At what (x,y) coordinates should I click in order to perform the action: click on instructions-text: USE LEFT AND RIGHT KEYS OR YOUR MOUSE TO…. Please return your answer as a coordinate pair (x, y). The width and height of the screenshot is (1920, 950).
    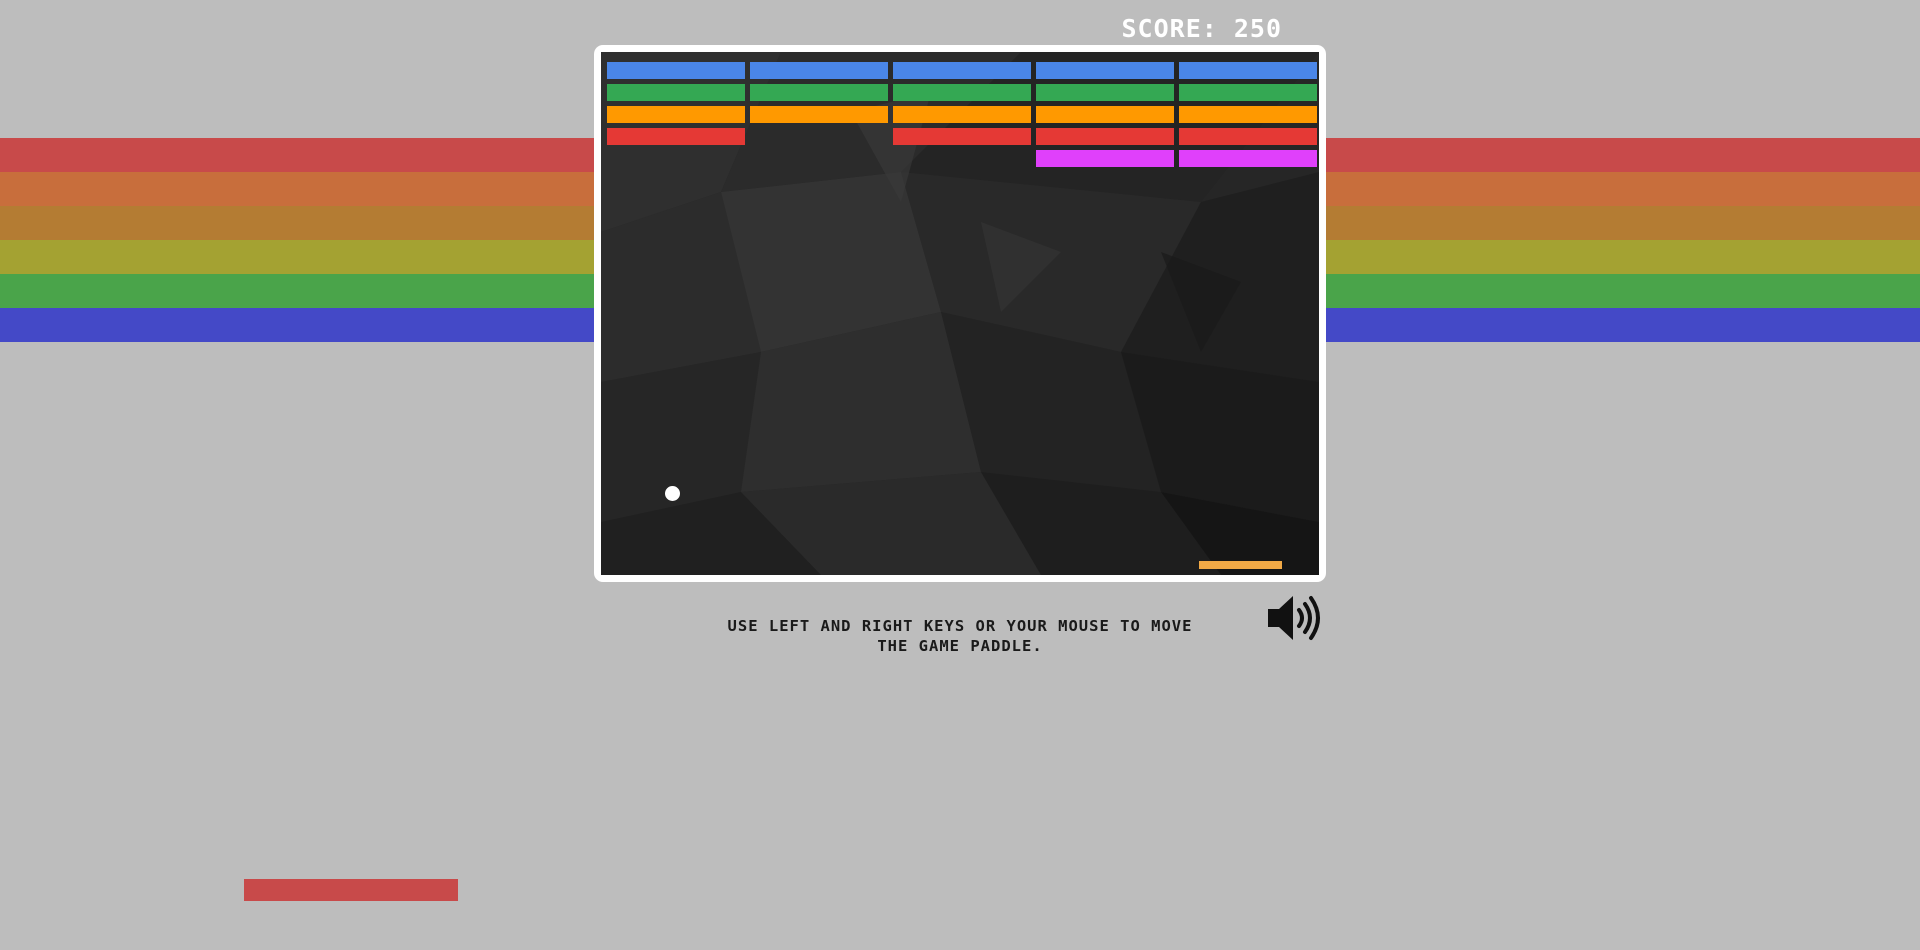
    Looking at the image, I should click on (960, 636).